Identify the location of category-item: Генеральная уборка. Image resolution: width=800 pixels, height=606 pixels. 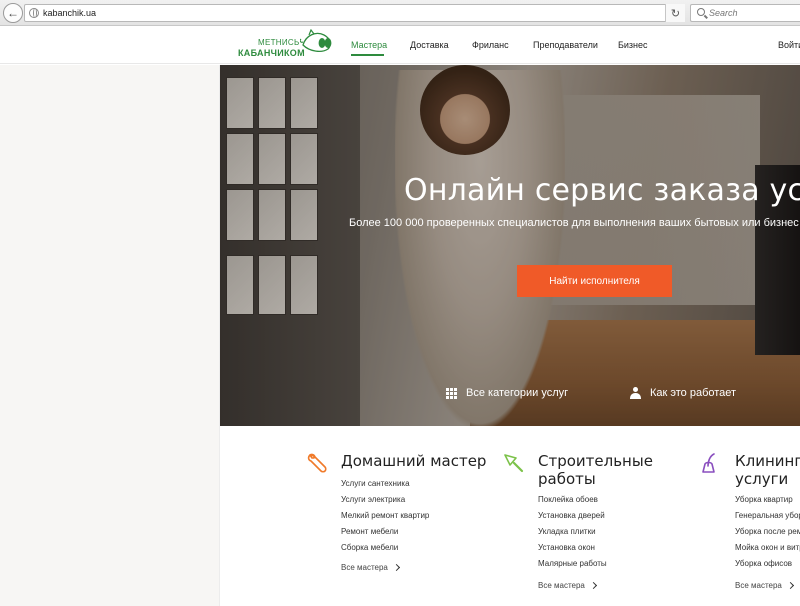
(767, 516).